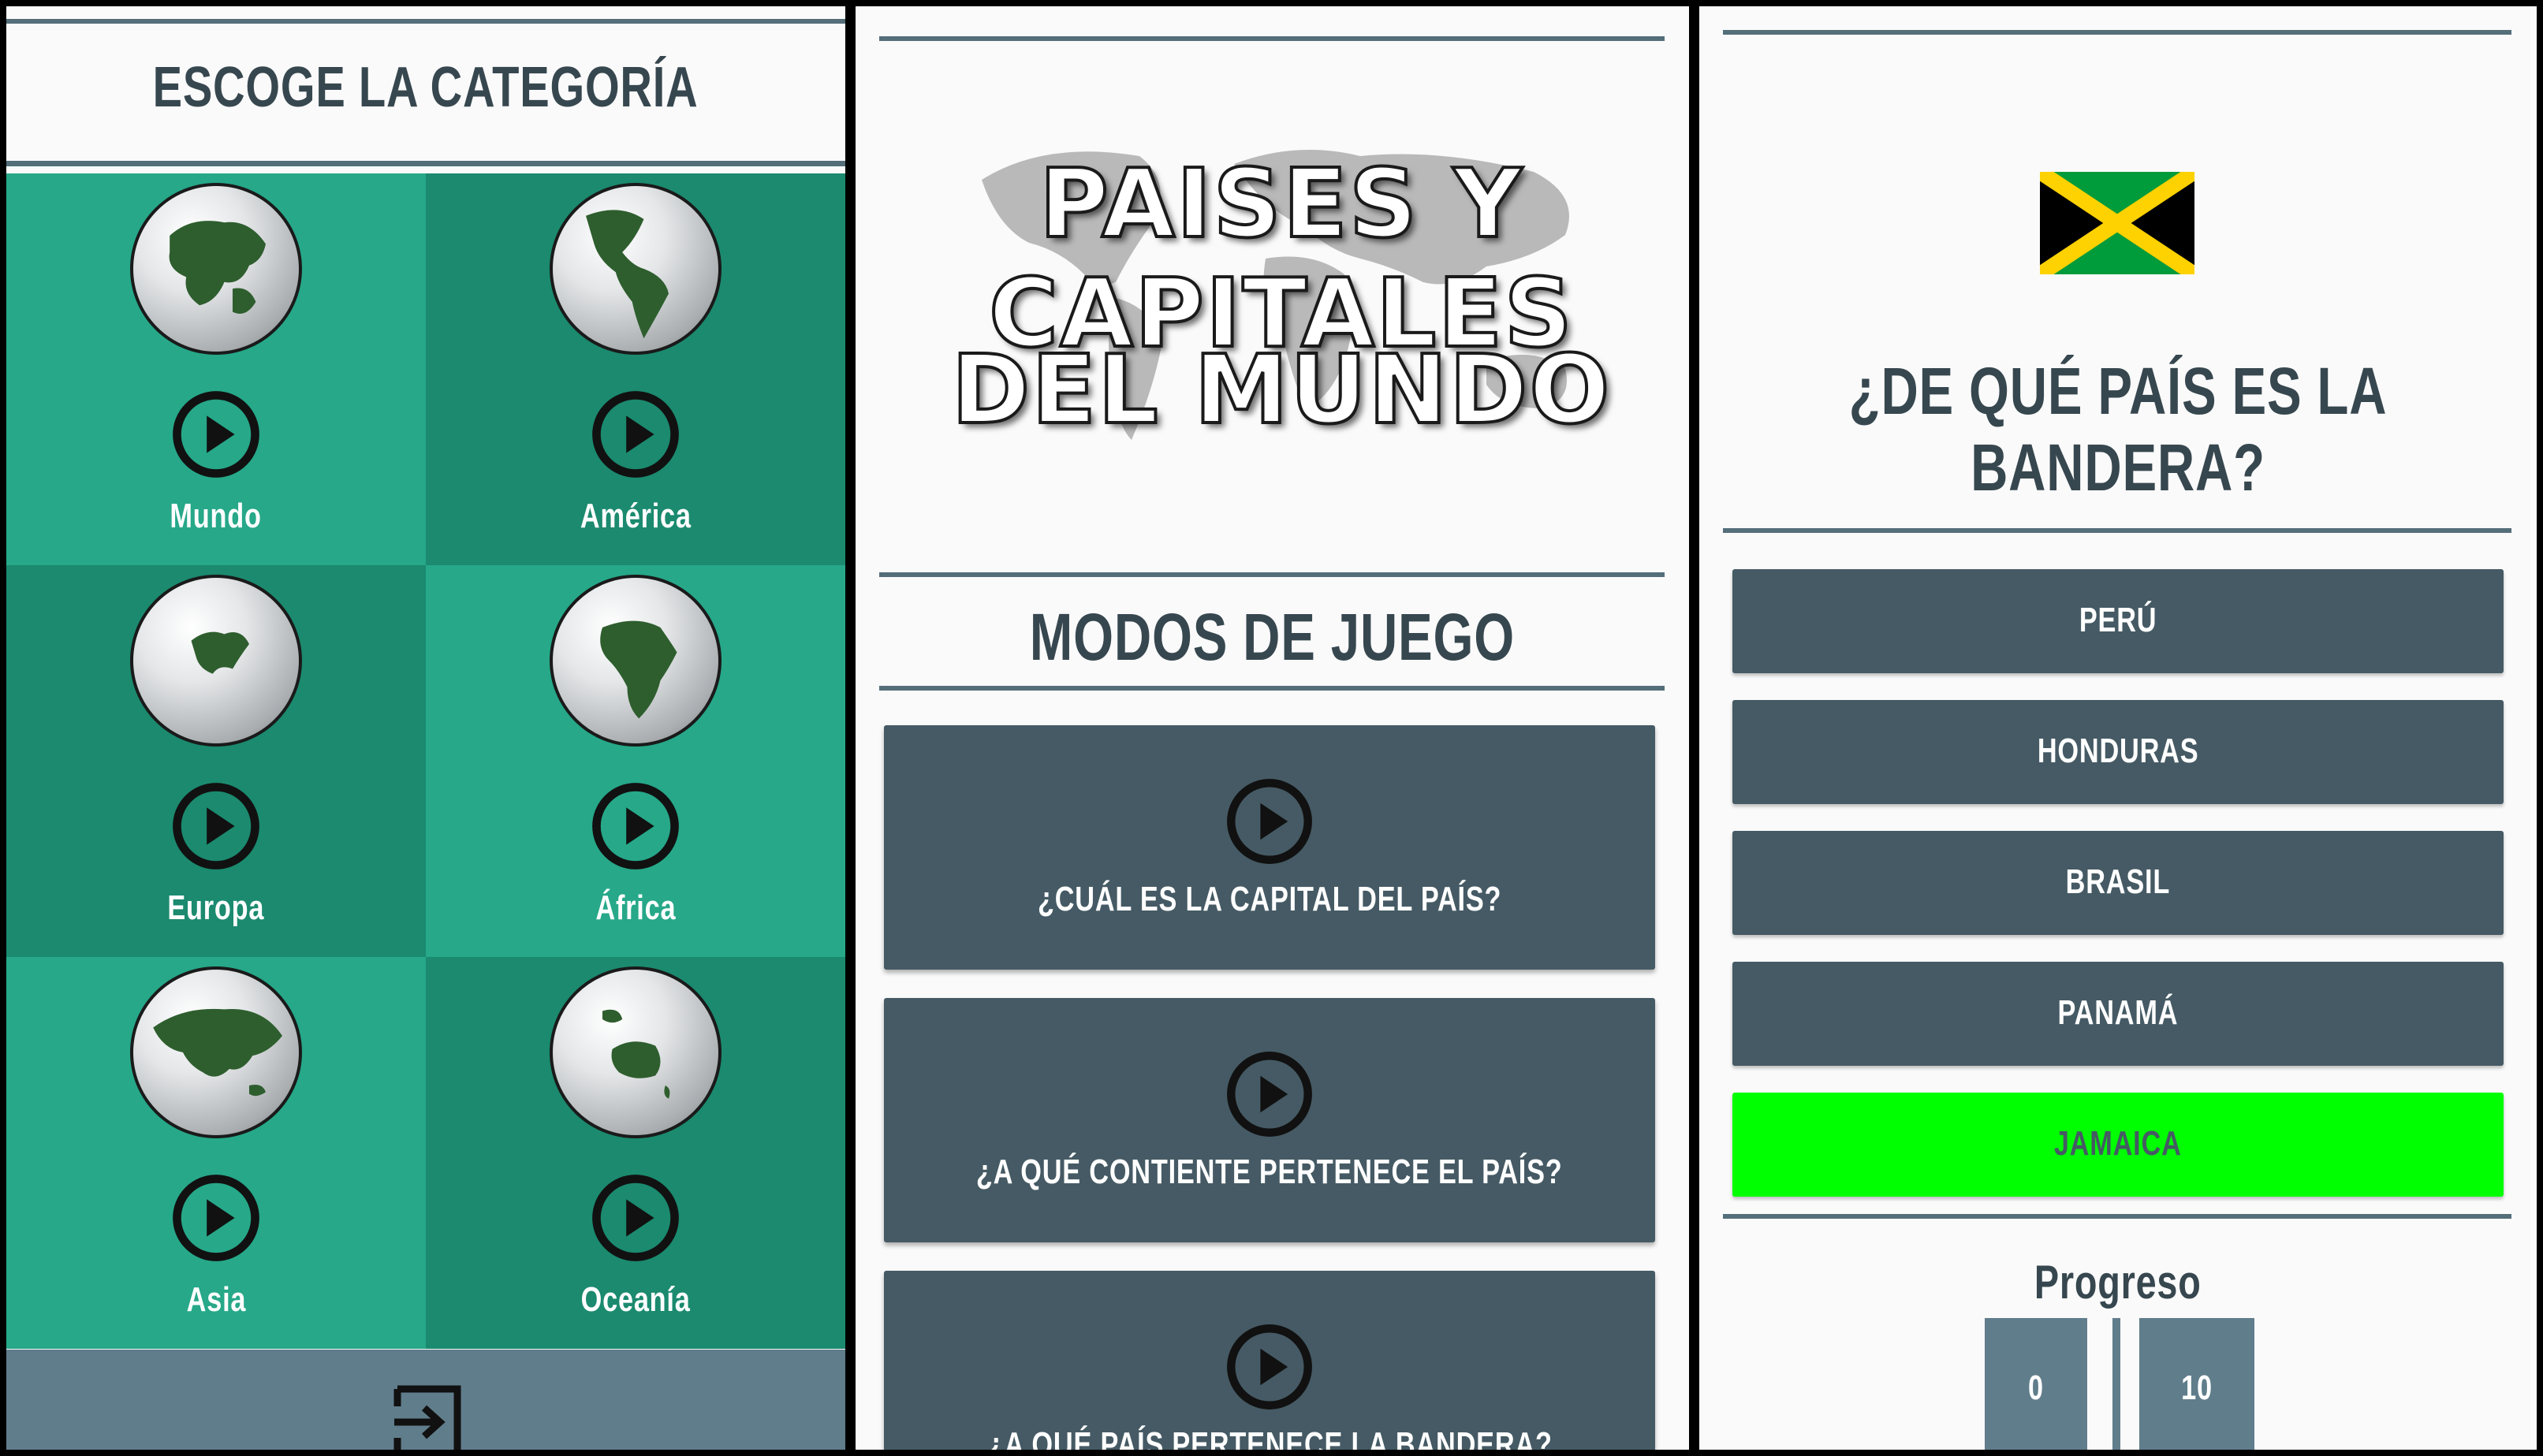  Describe the element at coordinates (216, 369) in the screenshot. I see `category-tile-mundo: Mundo` at that location.